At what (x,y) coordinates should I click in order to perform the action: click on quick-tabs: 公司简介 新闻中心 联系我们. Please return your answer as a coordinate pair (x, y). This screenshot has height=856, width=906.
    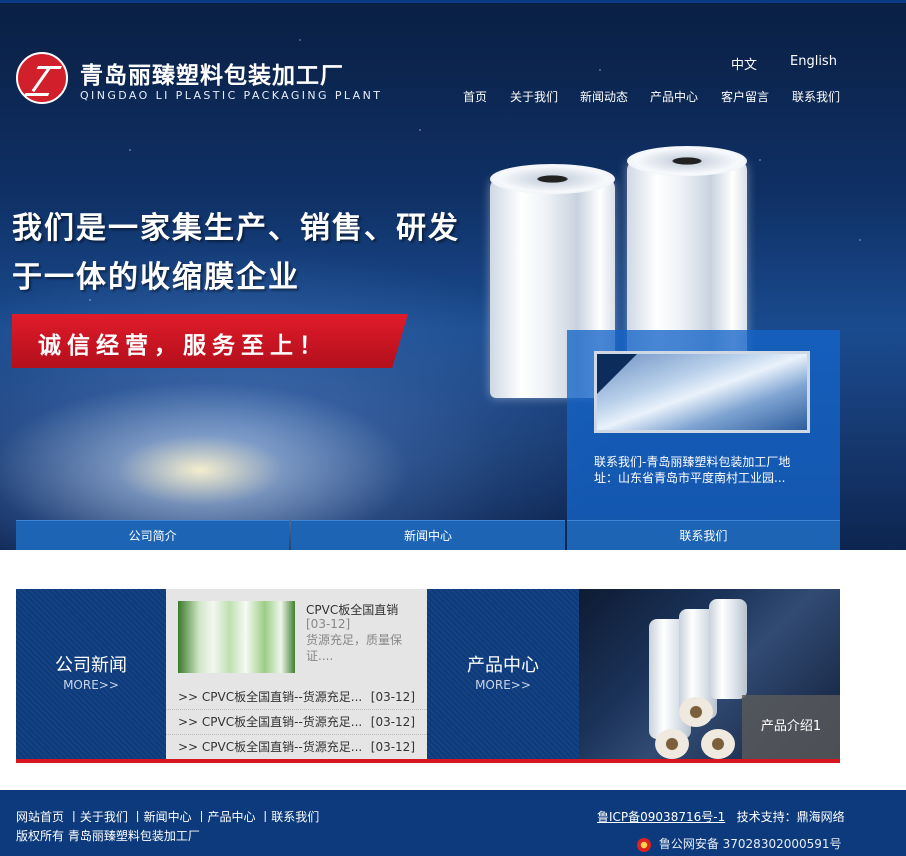
    Looking at the image, I should click on (428, 535).